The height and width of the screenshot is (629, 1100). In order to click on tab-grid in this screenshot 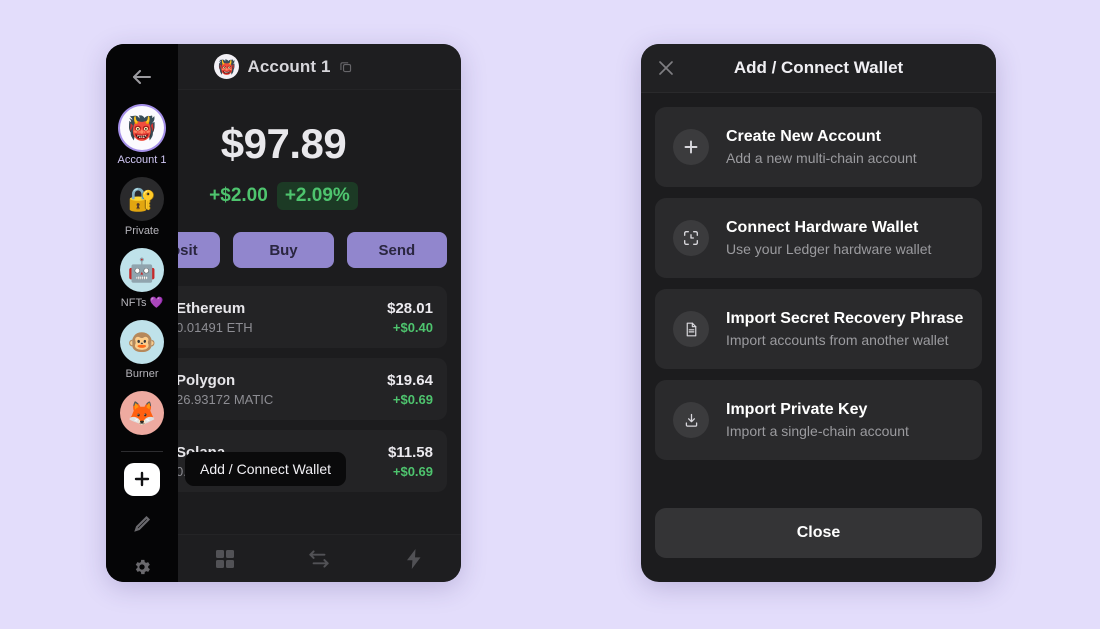, I will do `click(225, 559)`.